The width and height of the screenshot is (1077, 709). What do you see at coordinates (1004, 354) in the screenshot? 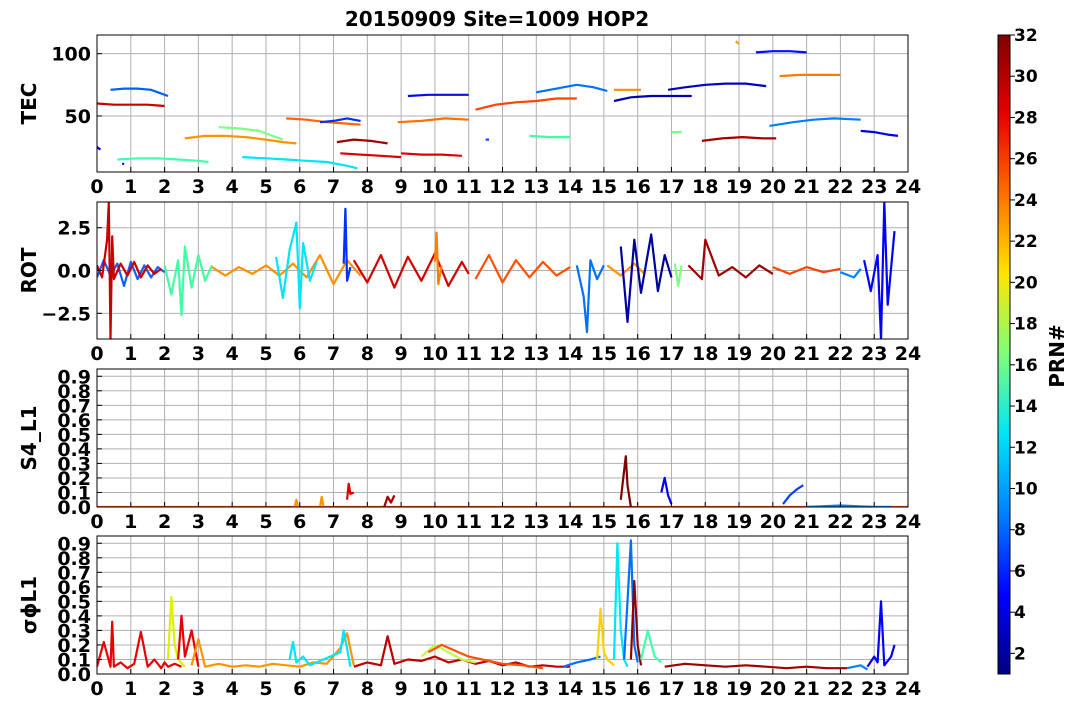
I see `colorbar-gradient` at bounding box center [1004, 354].